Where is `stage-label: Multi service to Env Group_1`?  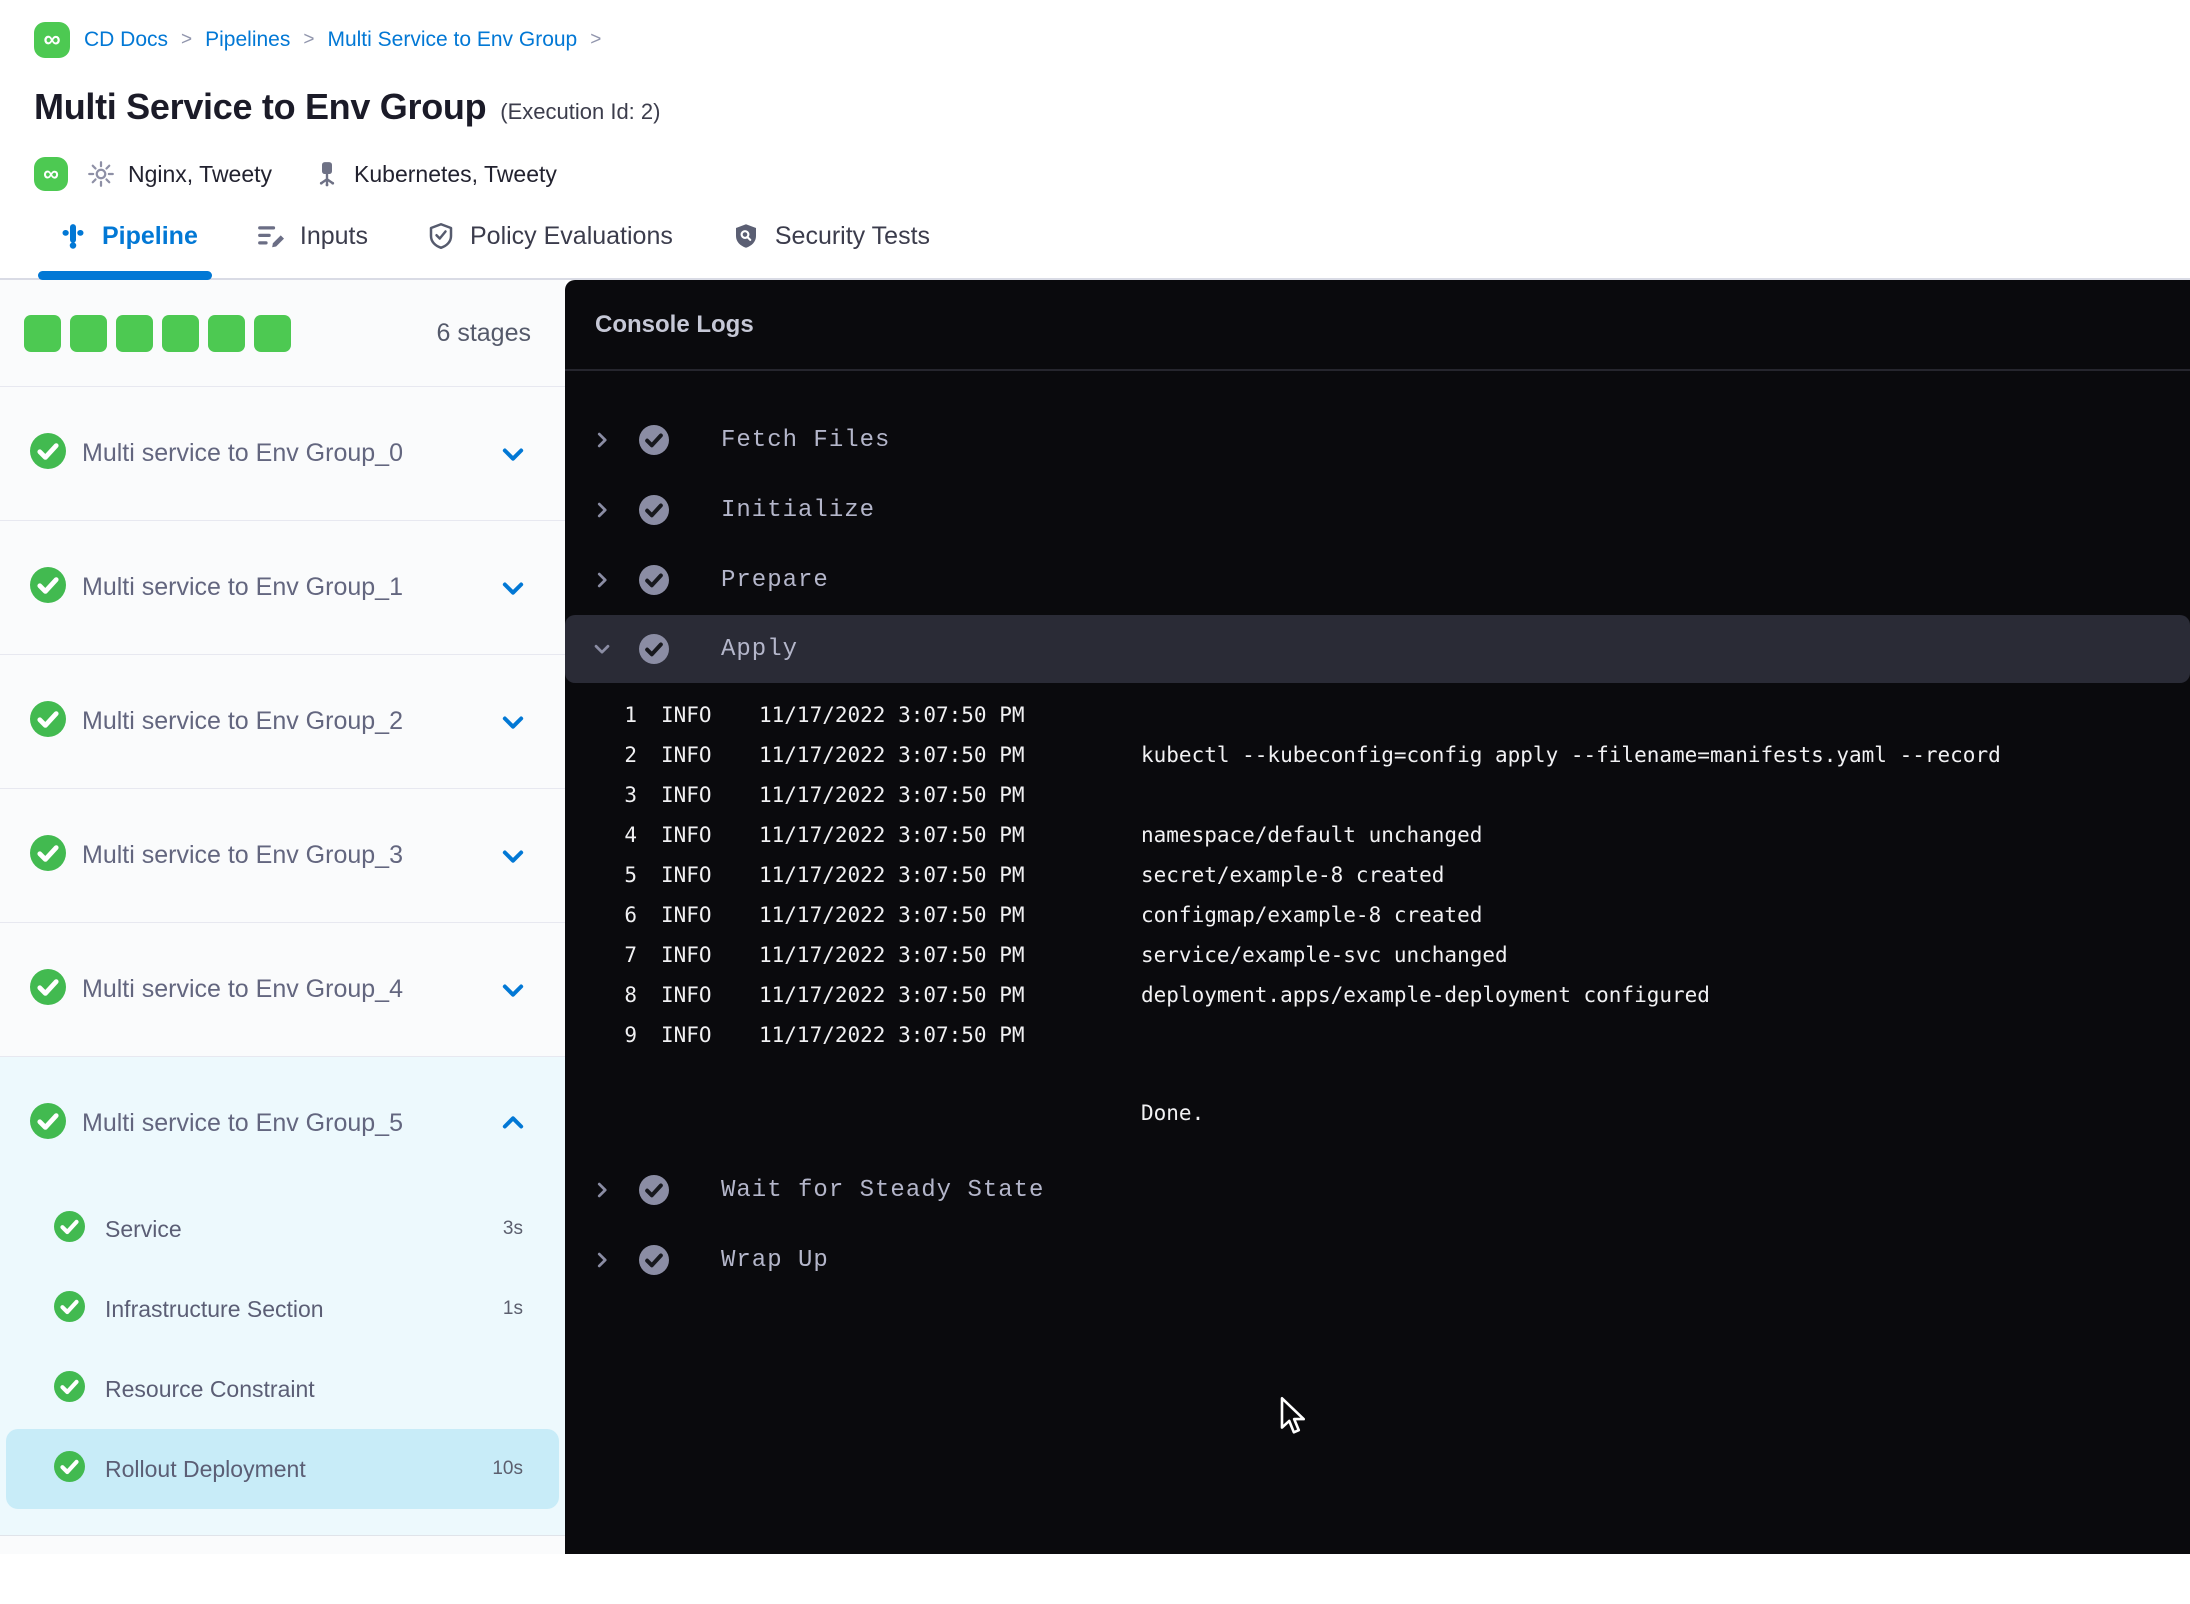 stage-label: Multi service to Env Group_1 is located at coordinates (242, 587).